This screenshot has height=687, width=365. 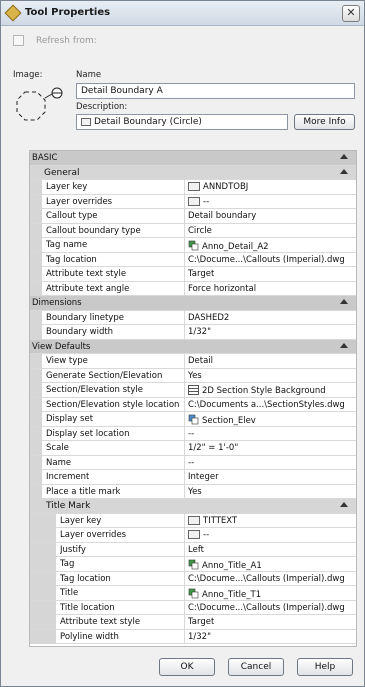 I want to click on cancel-button: Cancel, so click(x=256, y=667).